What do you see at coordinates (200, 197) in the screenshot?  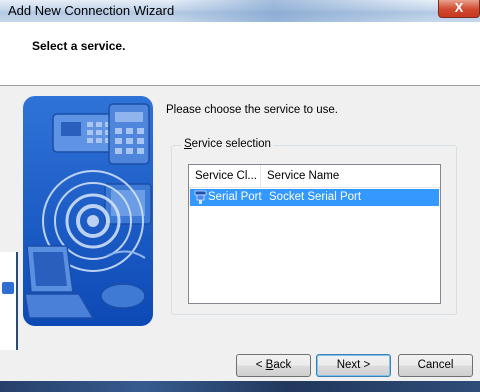 I see `serial-port-icon` at bounding box center [200, 197].